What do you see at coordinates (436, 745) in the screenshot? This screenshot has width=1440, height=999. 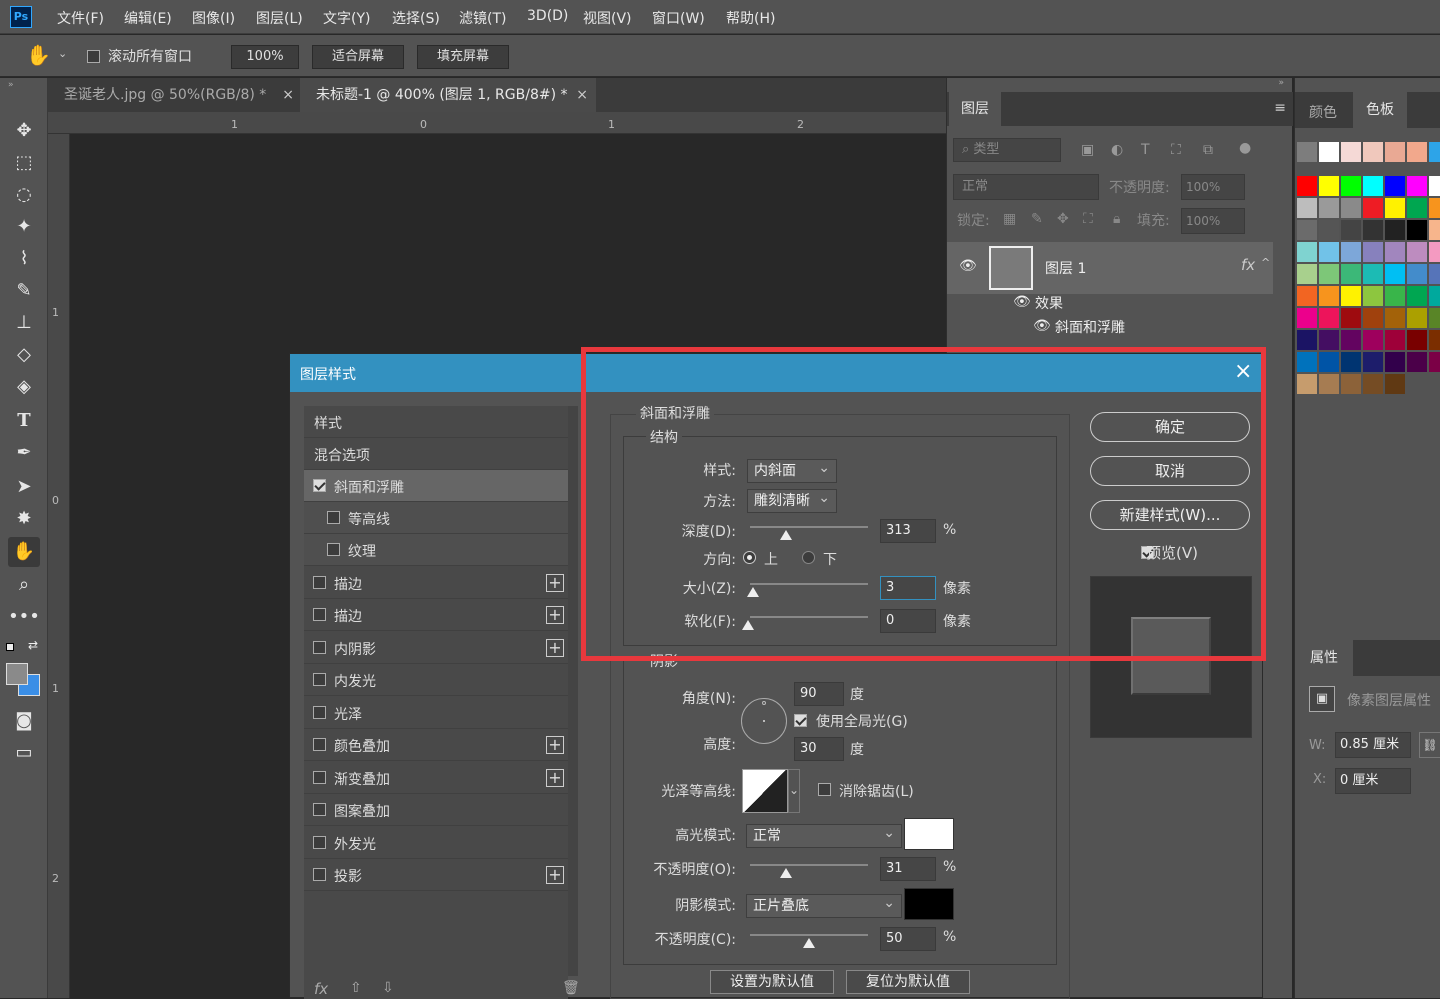 I see `style-item: 颜色叠加 +` at bounding box center [436, 745].